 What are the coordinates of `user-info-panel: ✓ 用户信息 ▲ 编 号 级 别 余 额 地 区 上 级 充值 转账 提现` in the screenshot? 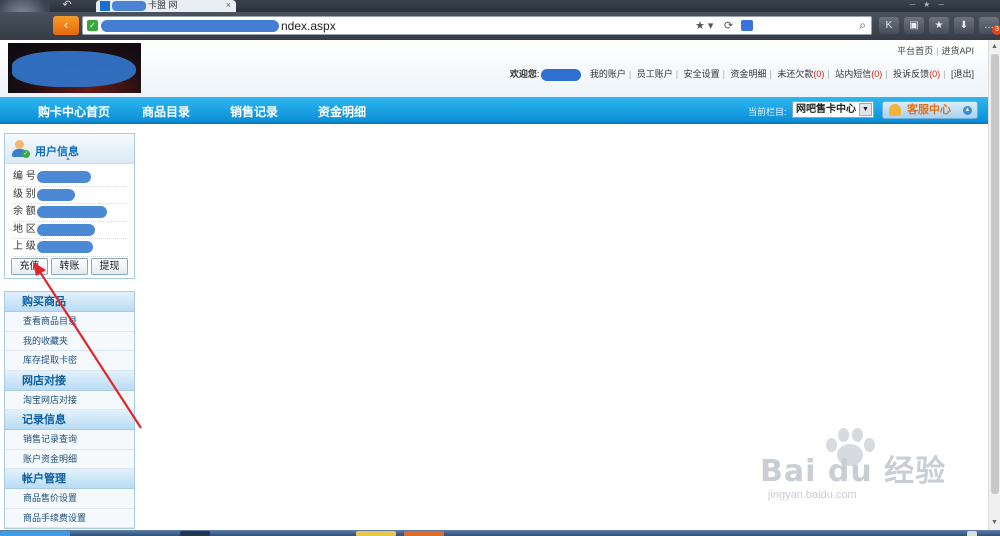 It's located at (69, 206).